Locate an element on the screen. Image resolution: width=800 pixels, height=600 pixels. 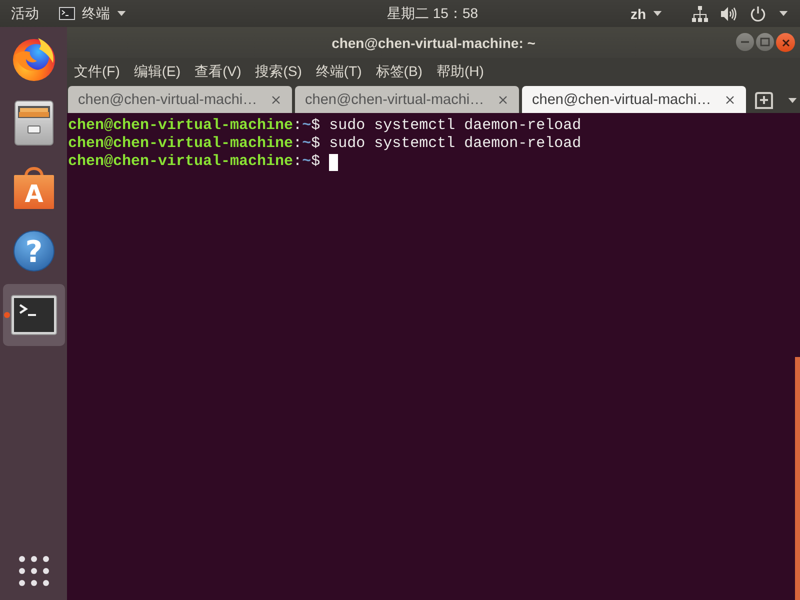
file-cabinet-icon is located at coordinates (34, 123).